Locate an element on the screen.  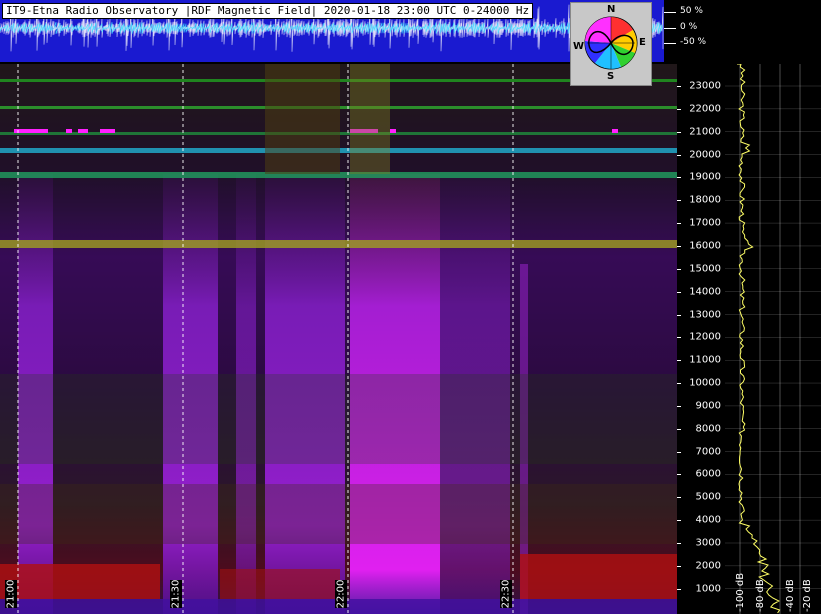
freq-label: 3000 is located at coordinates (708, 543).